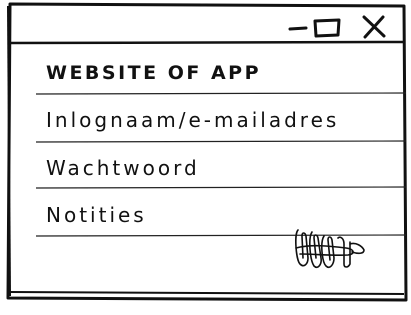 The height and width of the screenshot is (315, 411). I want to click on divider-password, so click(221, 187).